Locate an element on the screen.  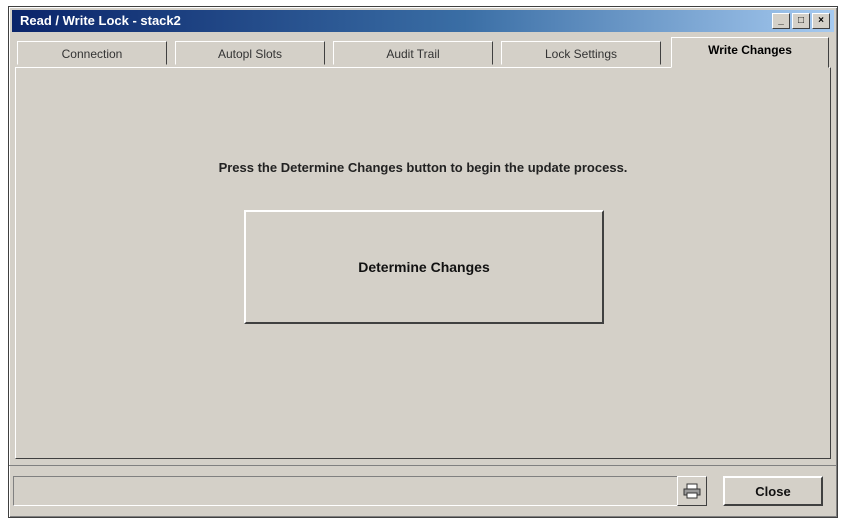
tab-connection: Connection is located at coordinates (92, 53).